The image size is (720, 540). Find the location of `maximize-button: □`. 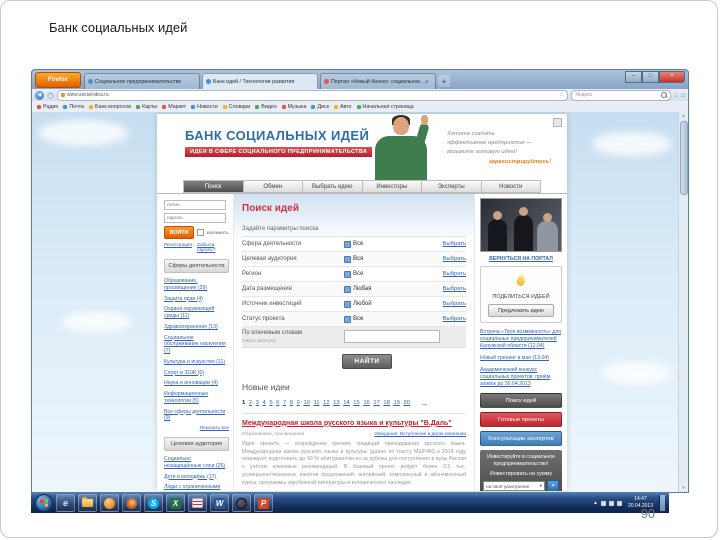

maximize-button: □ is located at coordinates (650, 77).